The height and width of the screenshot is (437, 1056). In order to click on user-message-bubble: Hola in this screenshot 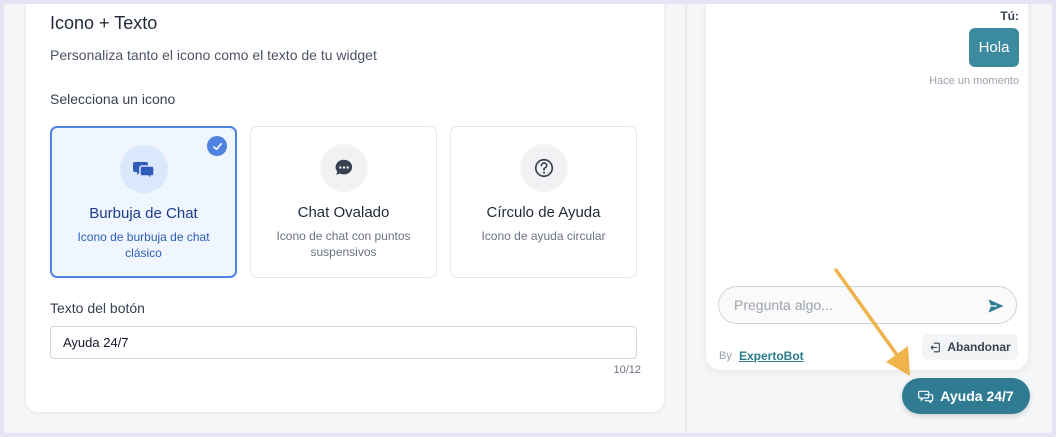, I will do `click(994, 47)`.